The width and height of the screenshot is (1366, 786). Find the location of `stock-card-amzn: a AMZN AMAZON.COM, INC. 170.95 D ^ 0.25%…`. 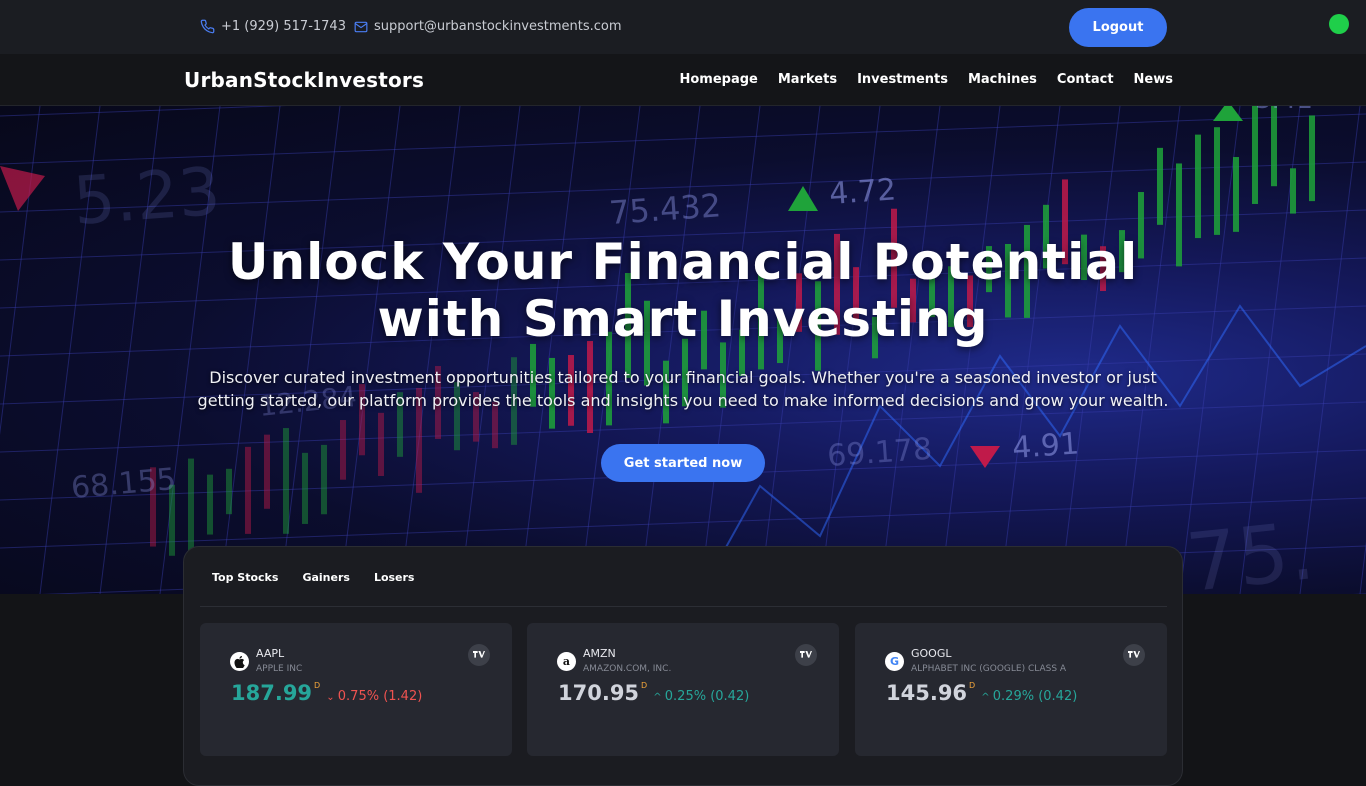

stock-card-amzn: a AMZN AMAZON.COM, INC. 170.95 D ^ 0.25%… is located at coordinates (683, 689).